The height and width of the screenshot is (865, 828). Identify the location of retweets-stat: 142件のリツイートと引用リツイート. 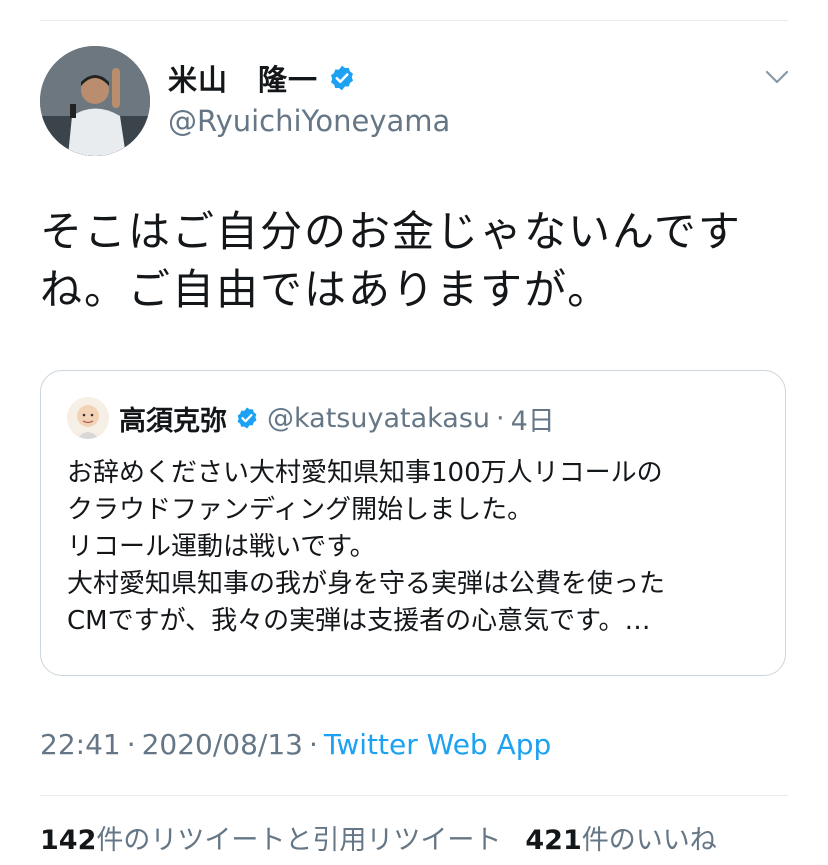
(270, 837).